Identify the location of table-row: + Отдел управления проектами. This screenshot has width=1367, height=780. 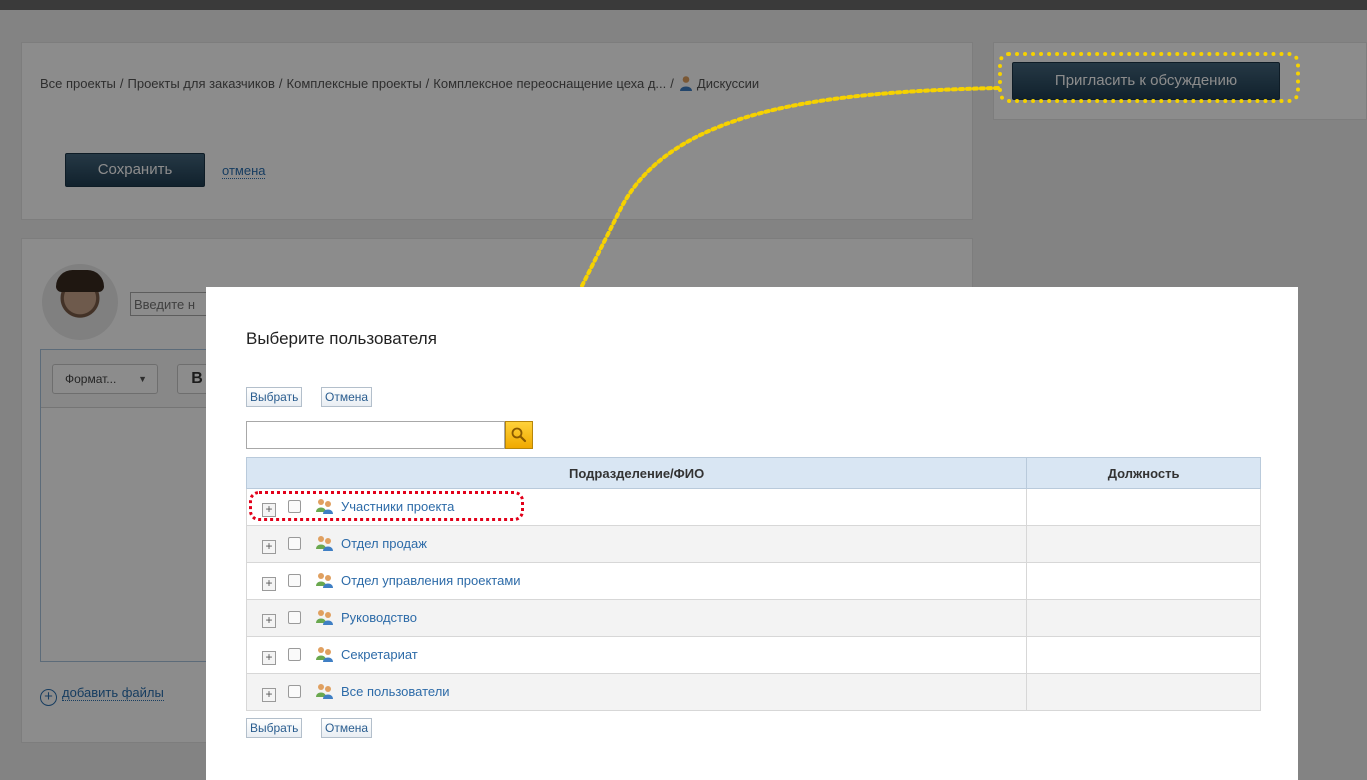
(753, 581).